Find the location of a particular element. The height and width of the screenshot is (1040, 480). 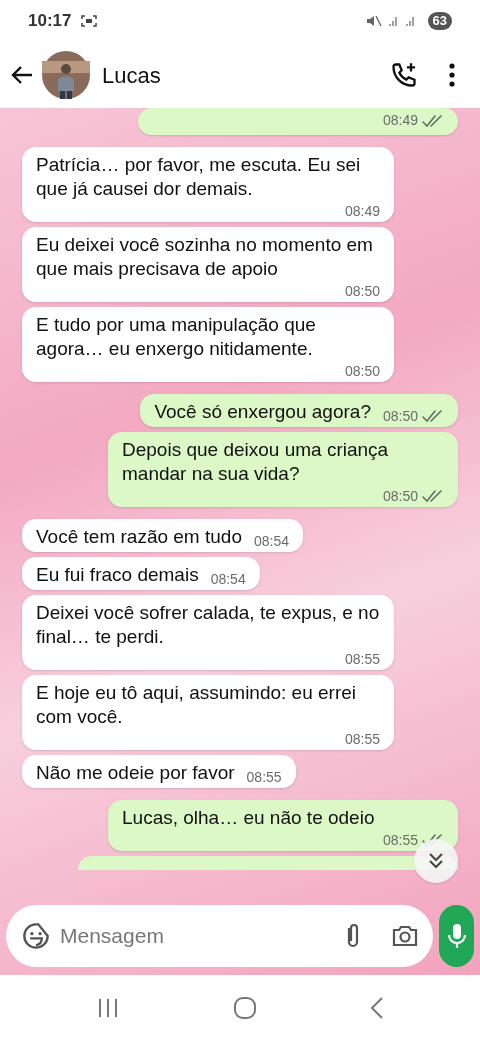

back-arrow-icon is located at coordinates (22, 75).